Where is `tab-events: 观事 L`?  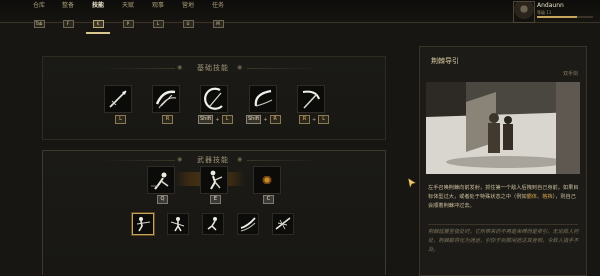 tab-events: 观事 L is located at coordinates (158, 15).